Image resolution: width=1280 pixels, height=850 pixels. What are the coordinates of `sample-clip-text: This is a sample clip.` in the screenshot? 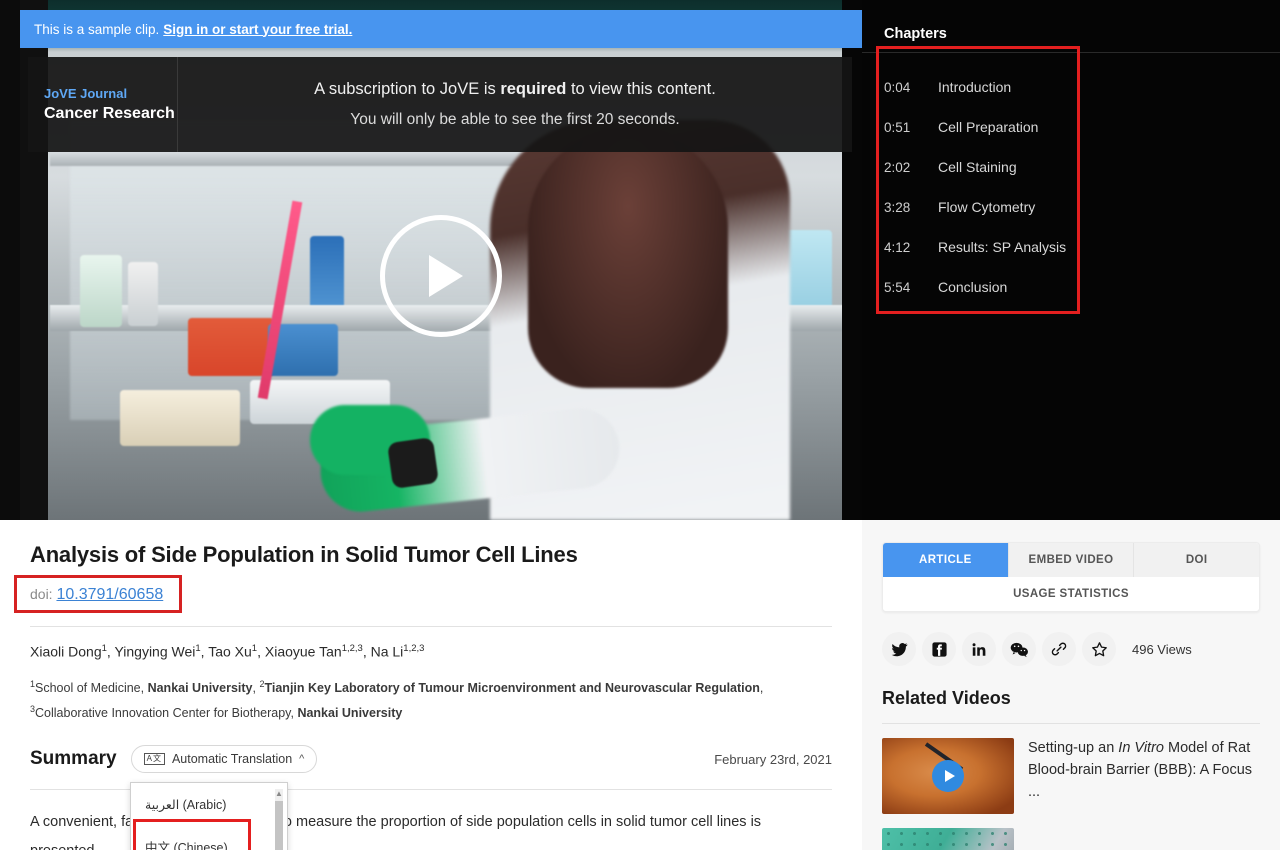 It's located at (97, 29).